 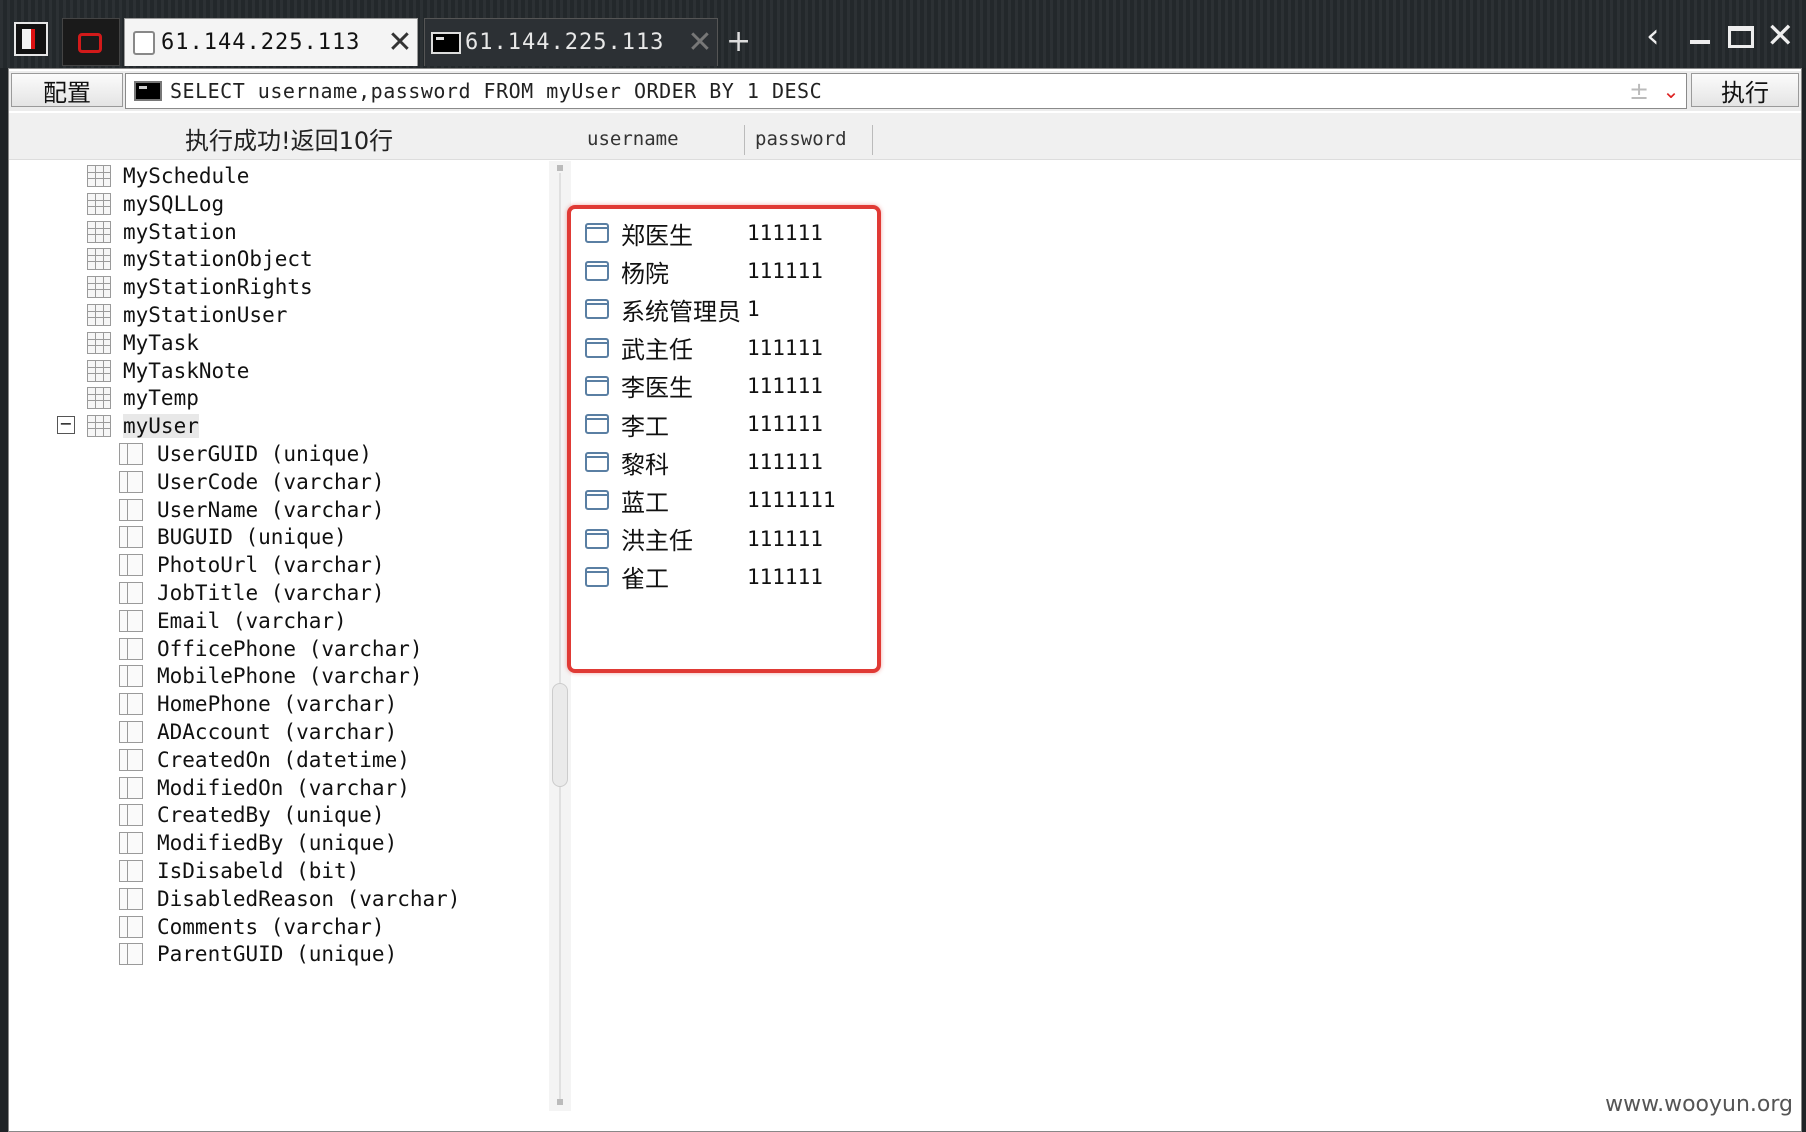 I want to click on tree-table-item: myStationRights, so click(x=200, y=287).